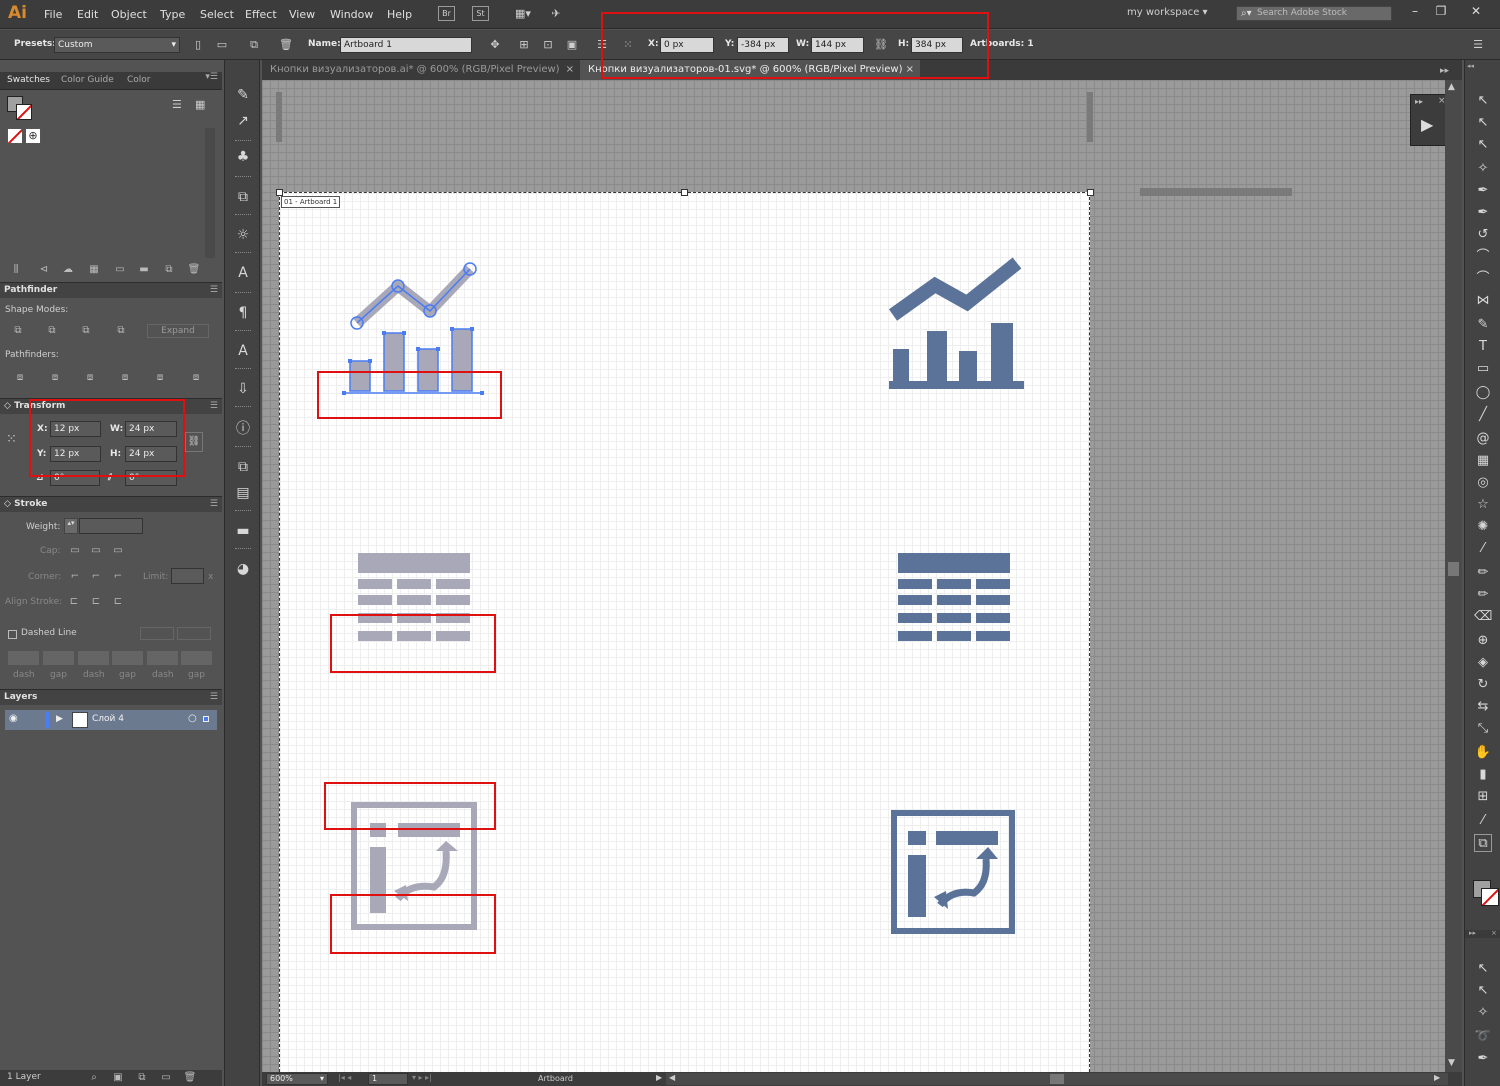 This screenshot has height=1086, width=1500. Describe the element at coordinates (118, 602) in the screenshot. I see `align-outside-icon: ⊏` at that location.